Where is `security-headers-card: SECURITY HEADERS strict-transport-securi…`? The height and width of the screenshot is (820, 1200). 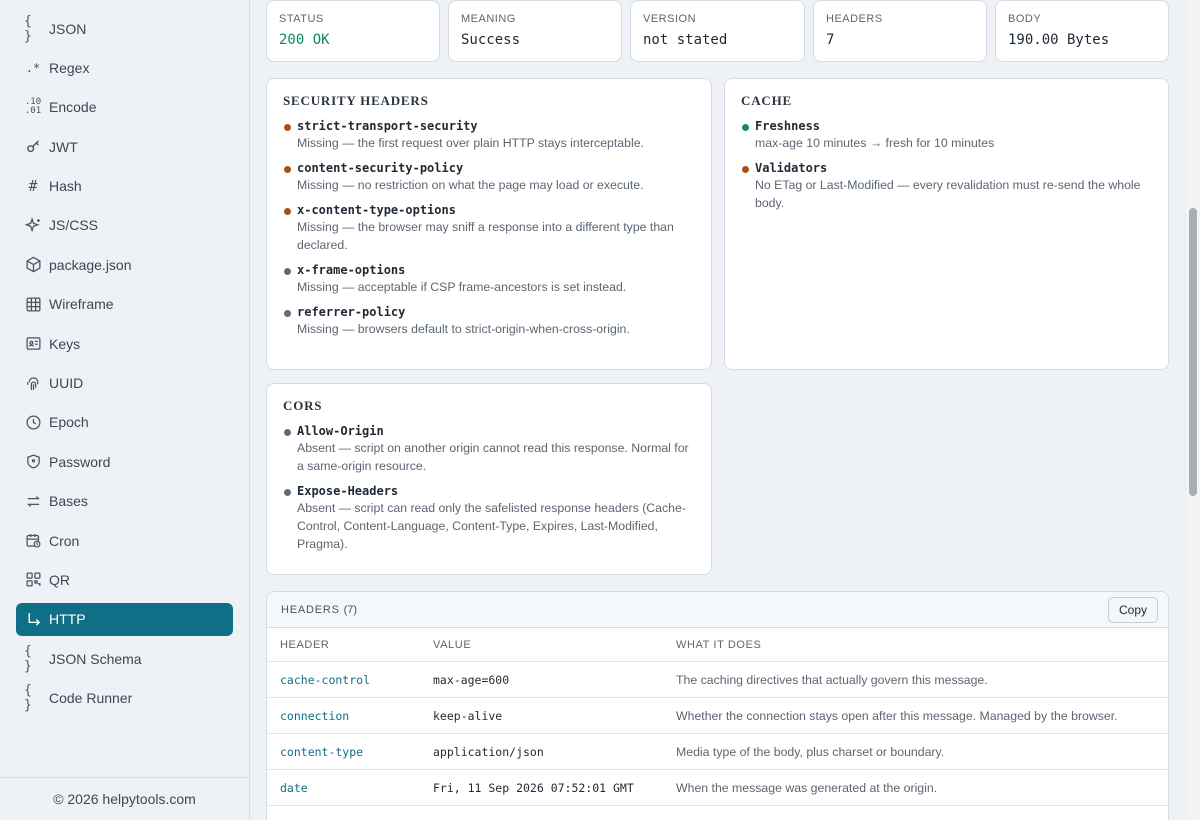 security-headers-card: SECURITY HEADERS strict-transport-securi… is located at coordinates (489, 224).